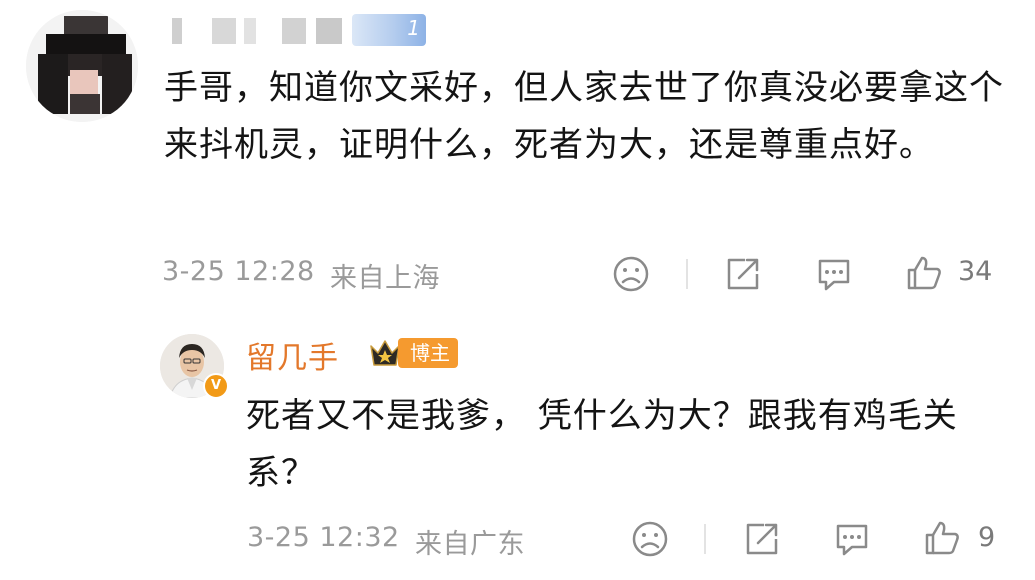 The width and height of the screenshot is (1035, 580). Describe the element at coordinates (292, 355) in the screenshot. I see `reply-username: 留几手` at that location.